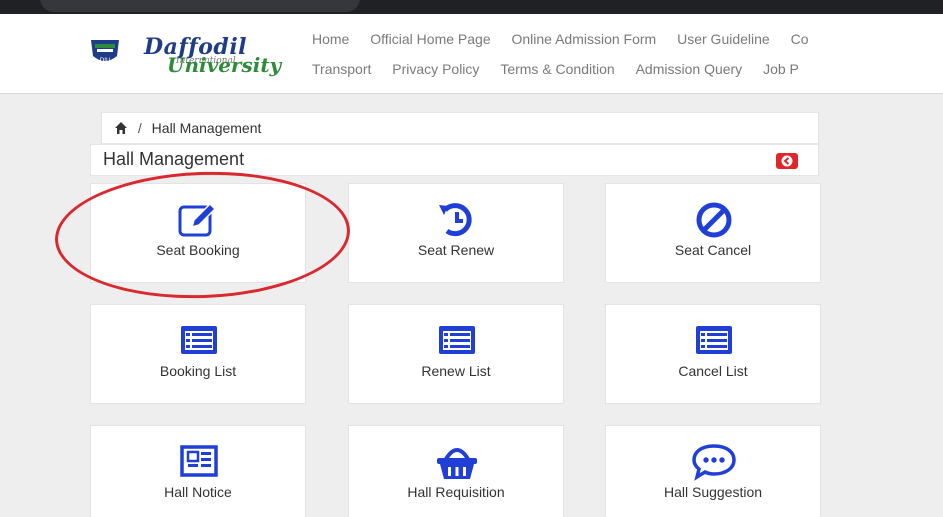 The height and width of the screenshot is (517, 943). Describe the element at coordinates (689, 69) in the screenshot. I see `nav-link-admission-query: Admission Query` at that location.